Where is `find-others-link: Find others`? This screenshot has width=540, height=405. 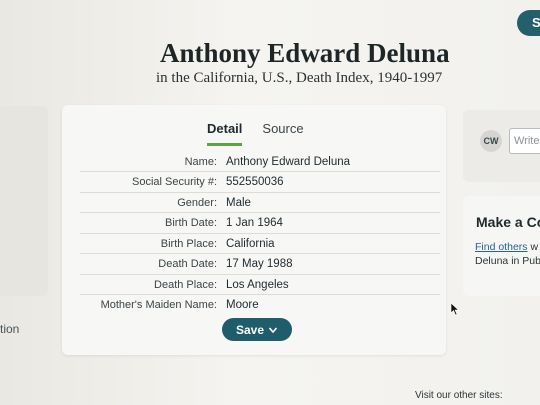 find-others-link: Find others is located at coordinates (501, 247).